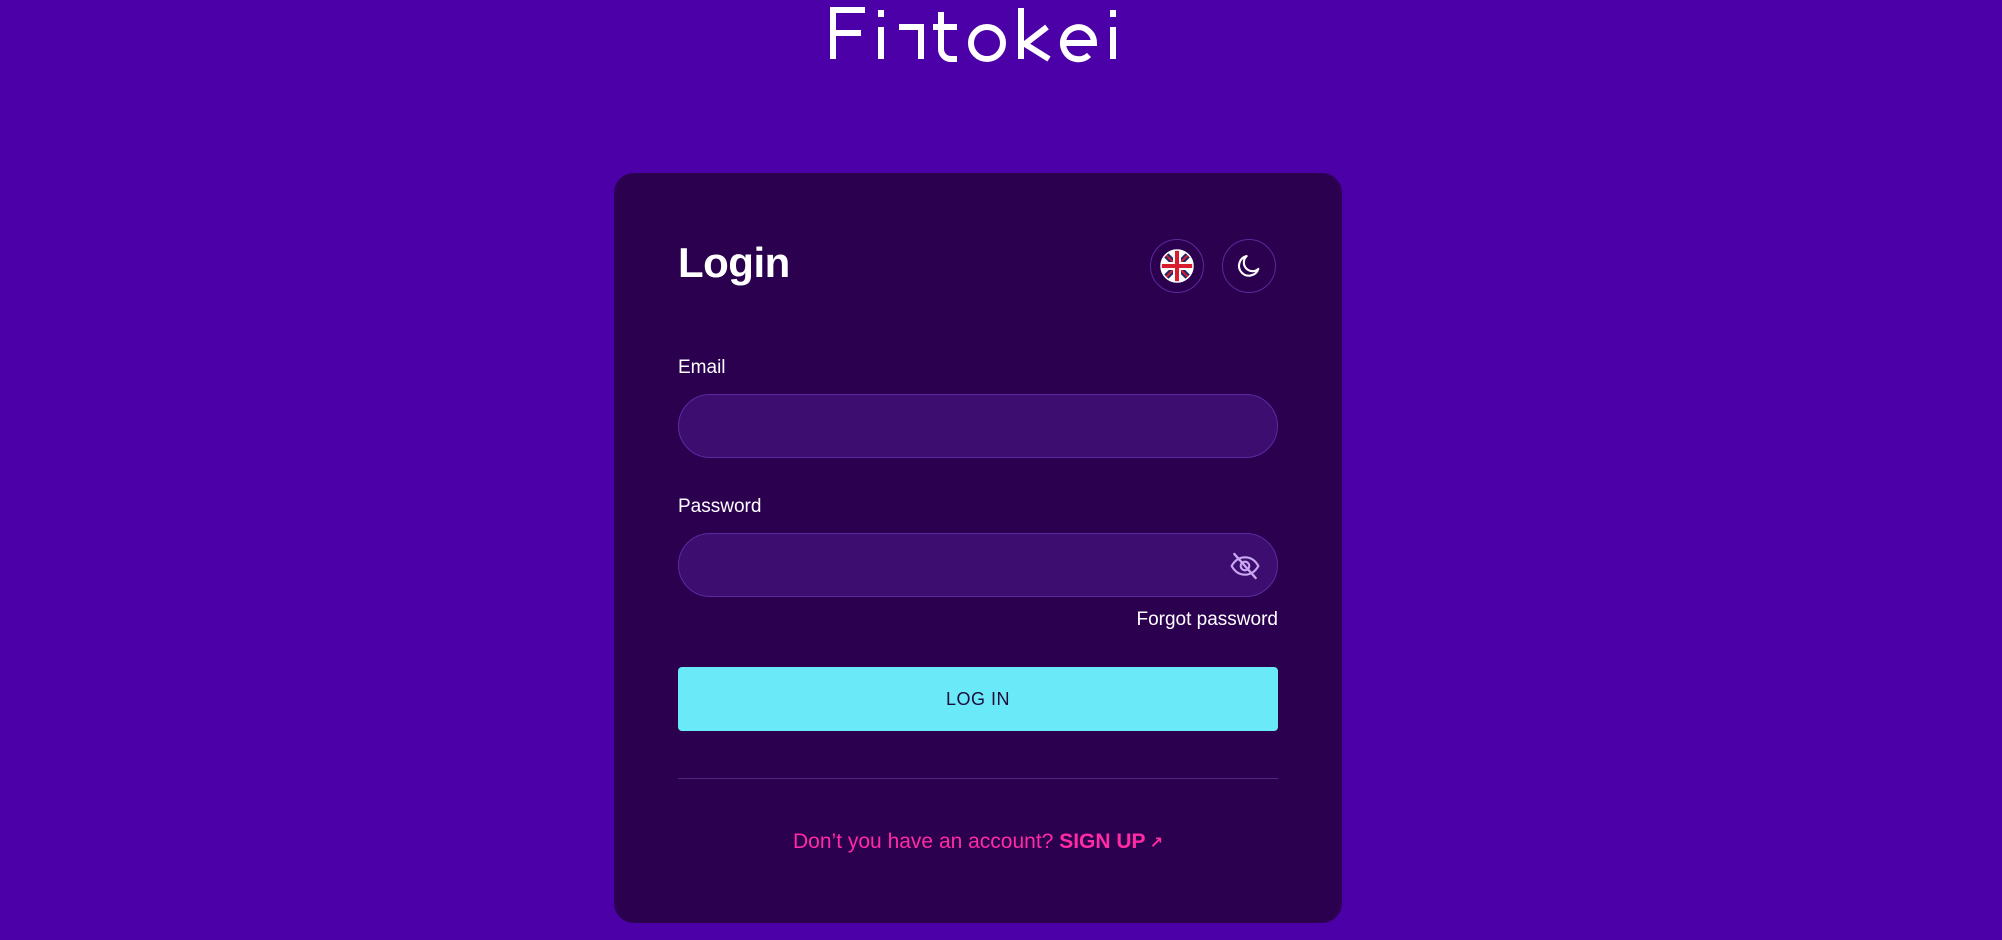 This screenshot has height=940, width=2002. I want to click on eye-off-icon, so click(1245, 566).